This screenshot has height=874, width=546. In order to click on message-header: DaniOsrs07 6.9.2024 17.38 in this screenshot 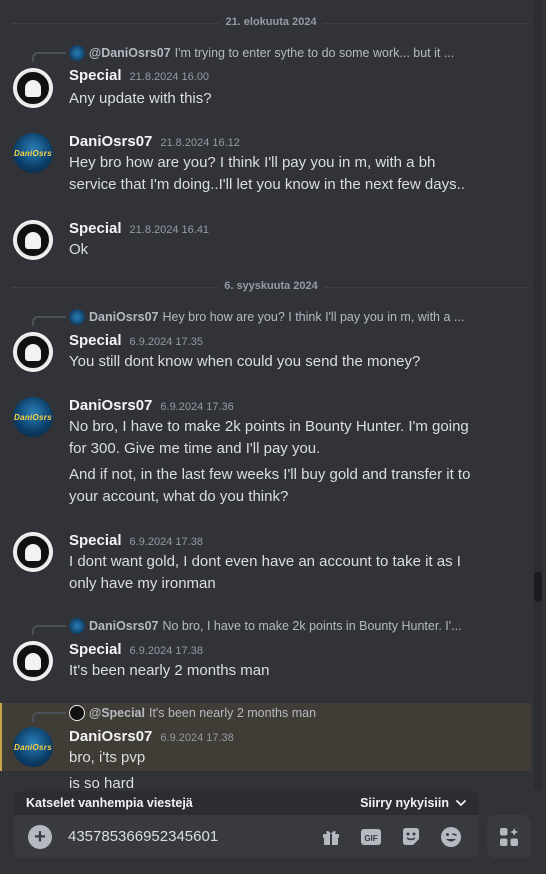, I will do `click(151, 736)`.